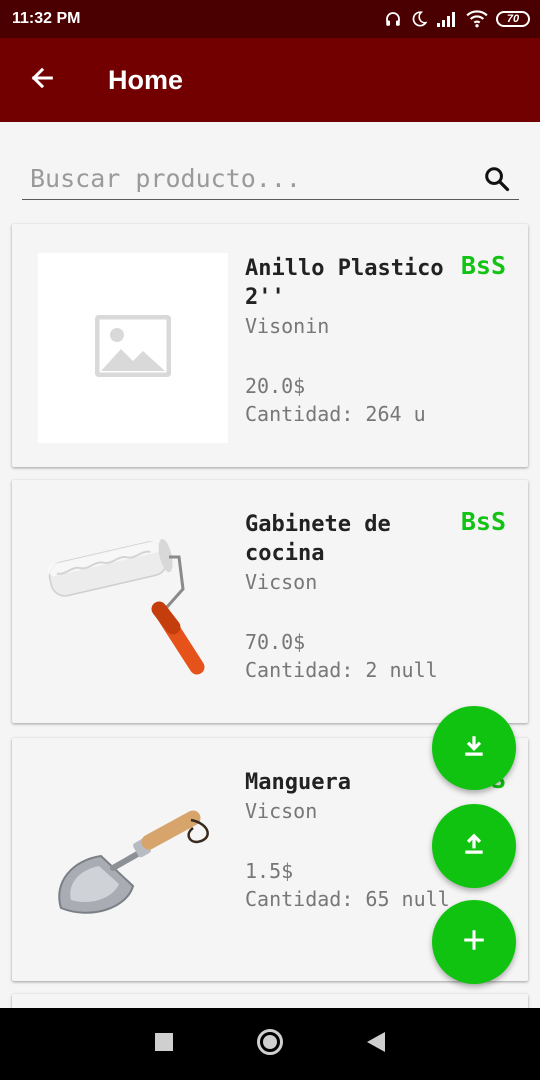 The width and height of the screenshot is (540, 1080). What do you see at coordinates (513, 19) in the screenshot?
I see `battery-icon: 70` at bounding box center [513, 19].